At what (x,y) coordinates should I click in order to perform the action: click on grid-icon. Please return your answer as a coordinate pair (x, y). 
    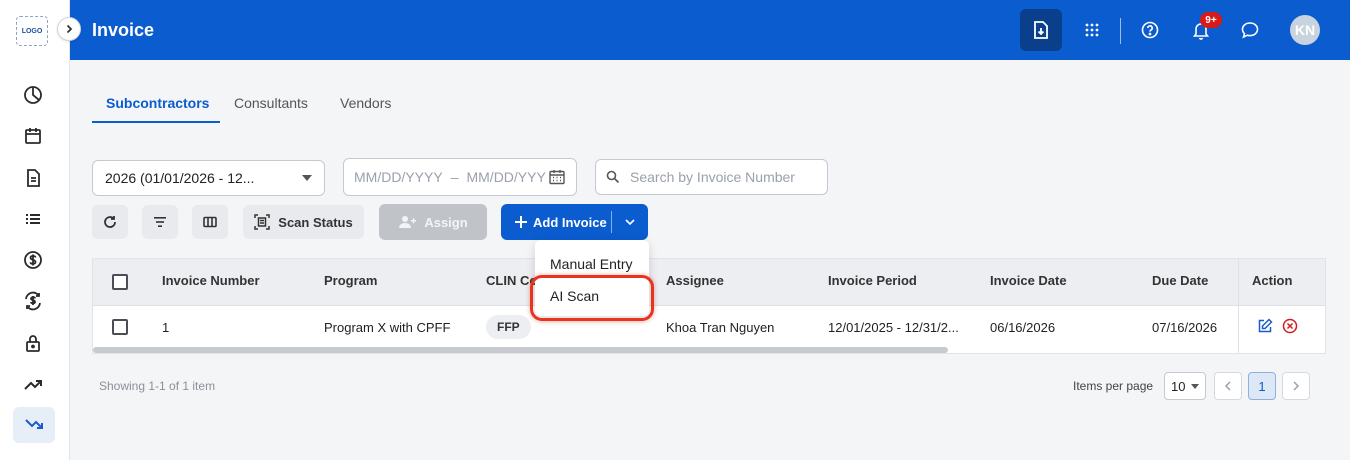
    Looking at the image, I should click on (1092, 30).